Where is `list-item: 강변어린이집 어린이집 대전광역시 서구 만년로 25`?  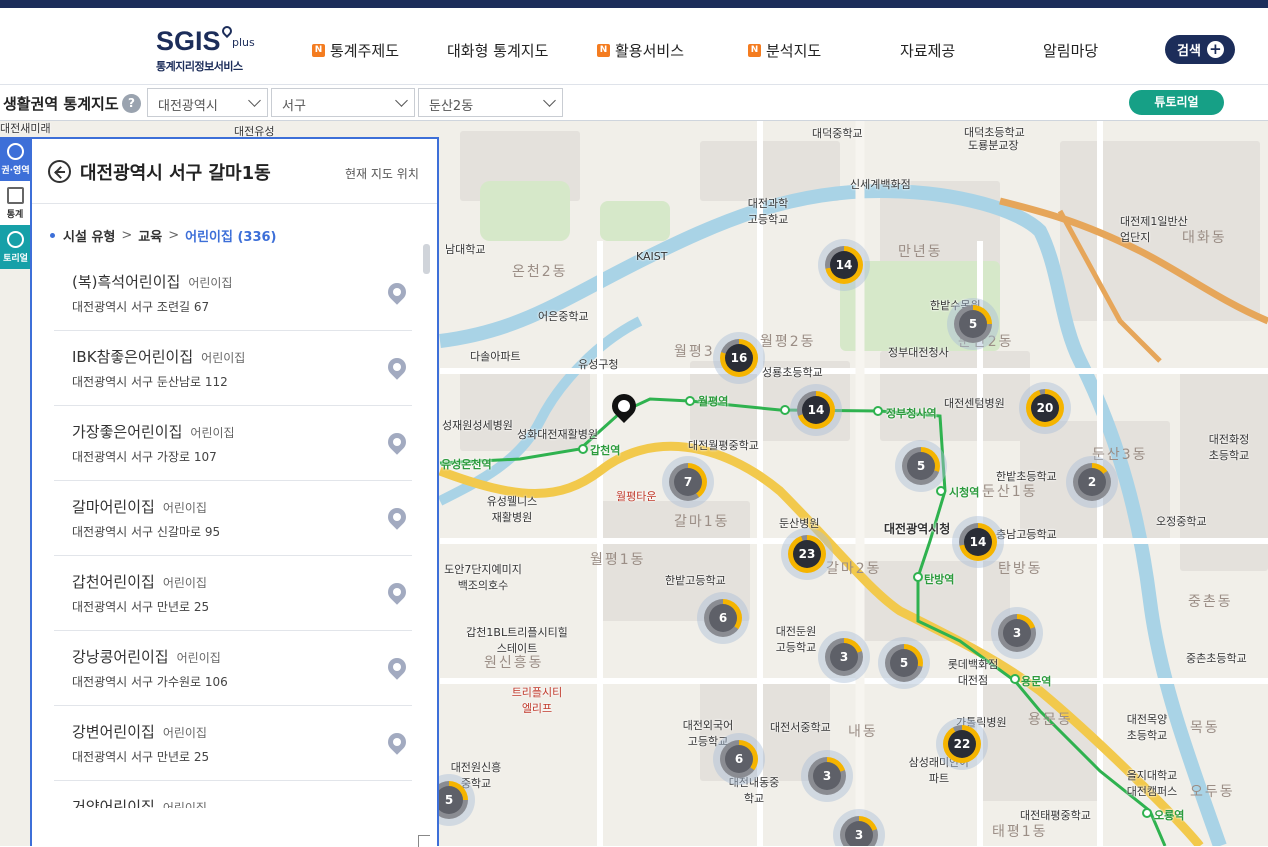 list-item: 강변어린이집 어린이집 대전광역시 서구 만년로 25 is located at coordinates (233, 743).